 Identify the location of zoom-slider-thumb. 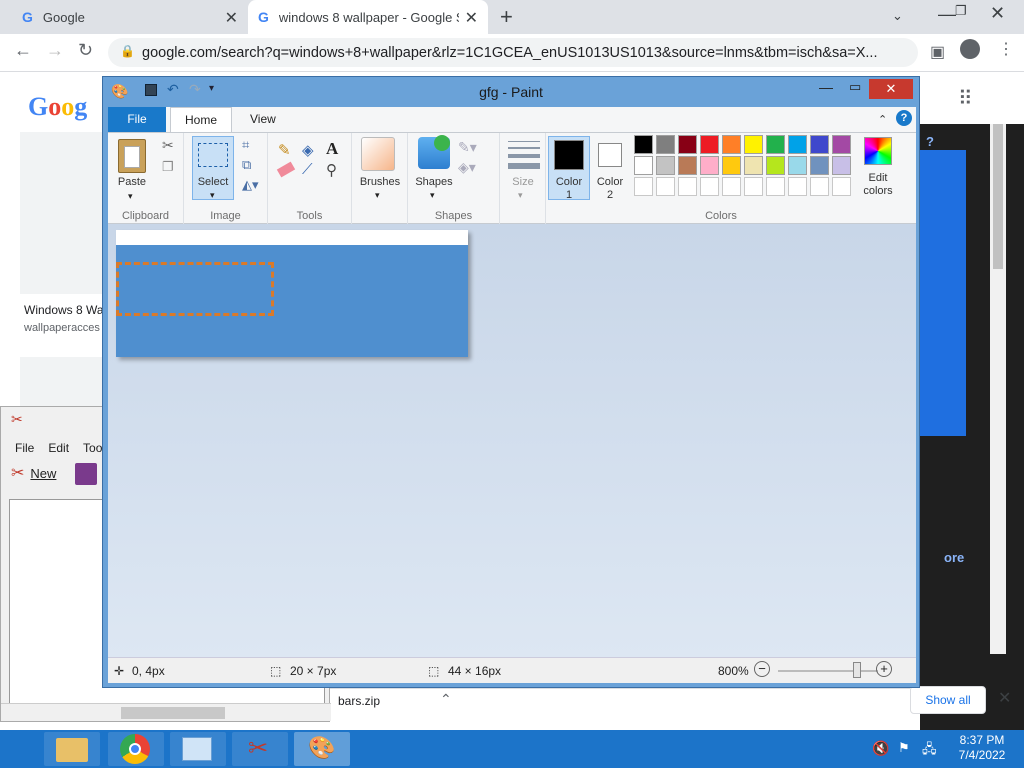
(857, 670).